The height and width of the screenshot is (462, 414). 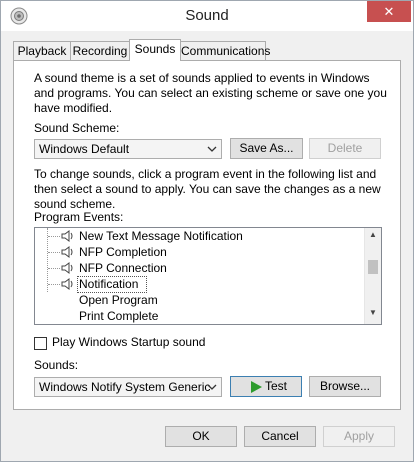 I want to click on startup-sound-checkbox, so click(x=40, y=343).